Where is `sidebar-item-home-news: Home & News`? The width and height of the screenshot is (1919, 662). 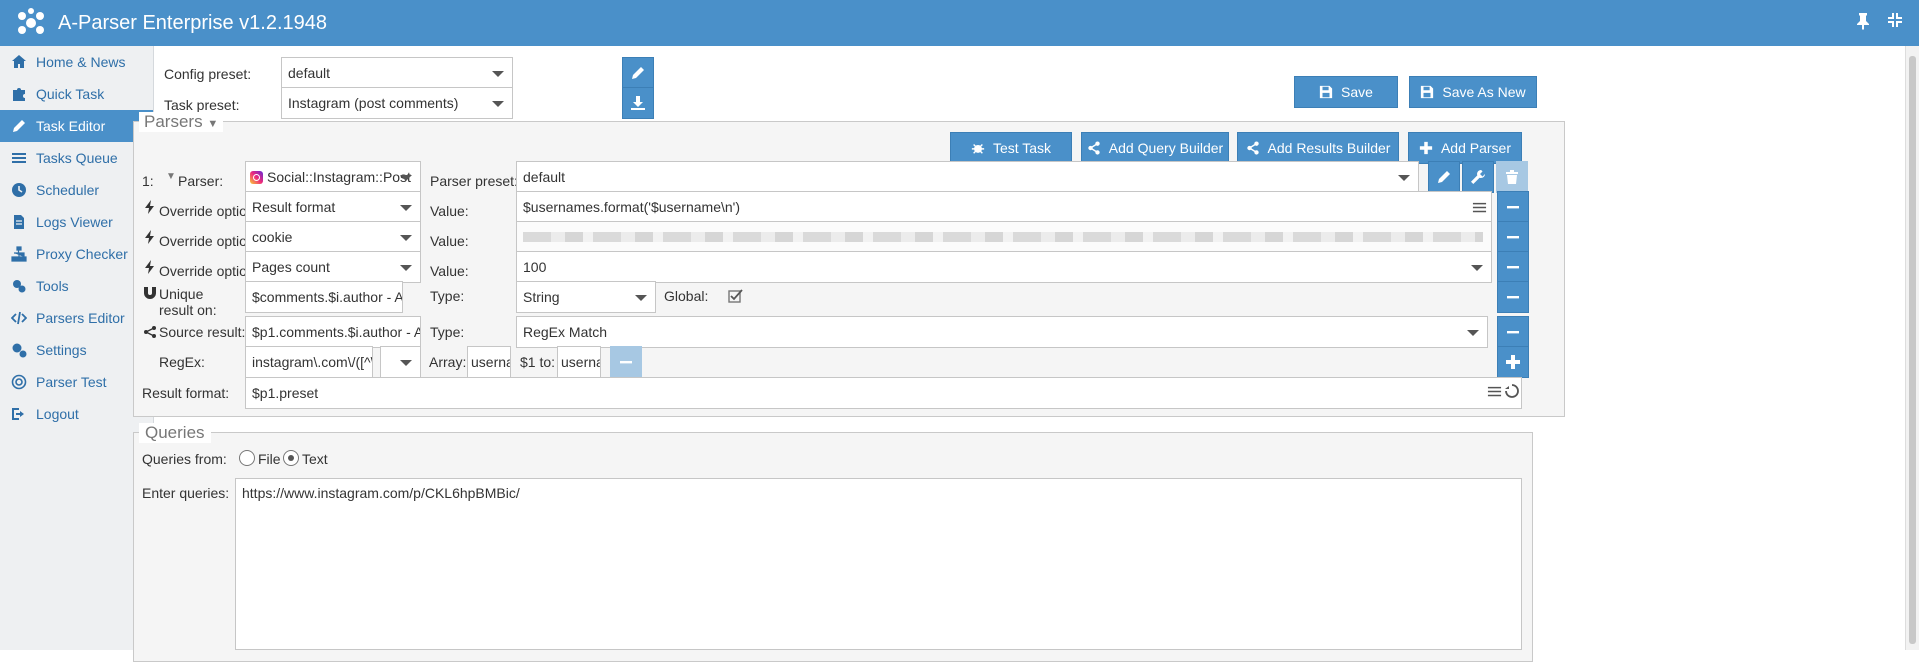
sidebar-item-home-news: Home & News is located at coordinates (76, 62).